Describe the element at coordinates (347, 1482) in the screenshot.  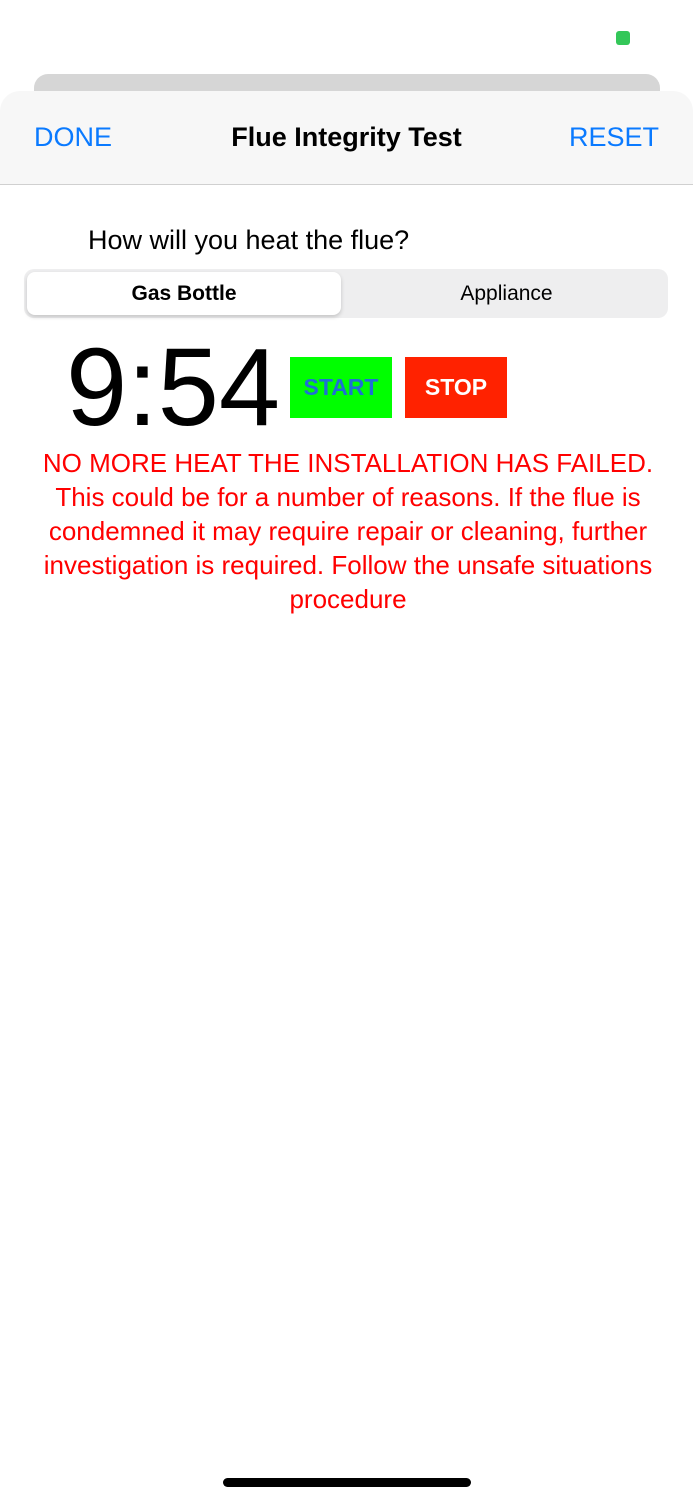
I see `home-indicator` at that location.